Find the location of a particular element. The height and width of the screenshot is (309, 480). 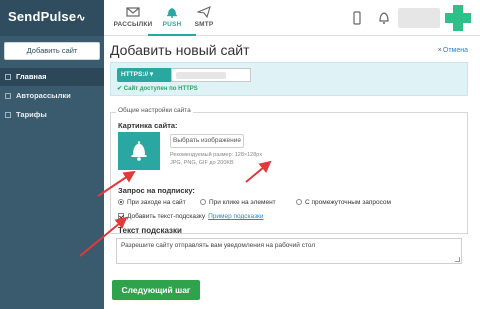

cancel-link: ×Отмена is located at coordinates (453, 50).